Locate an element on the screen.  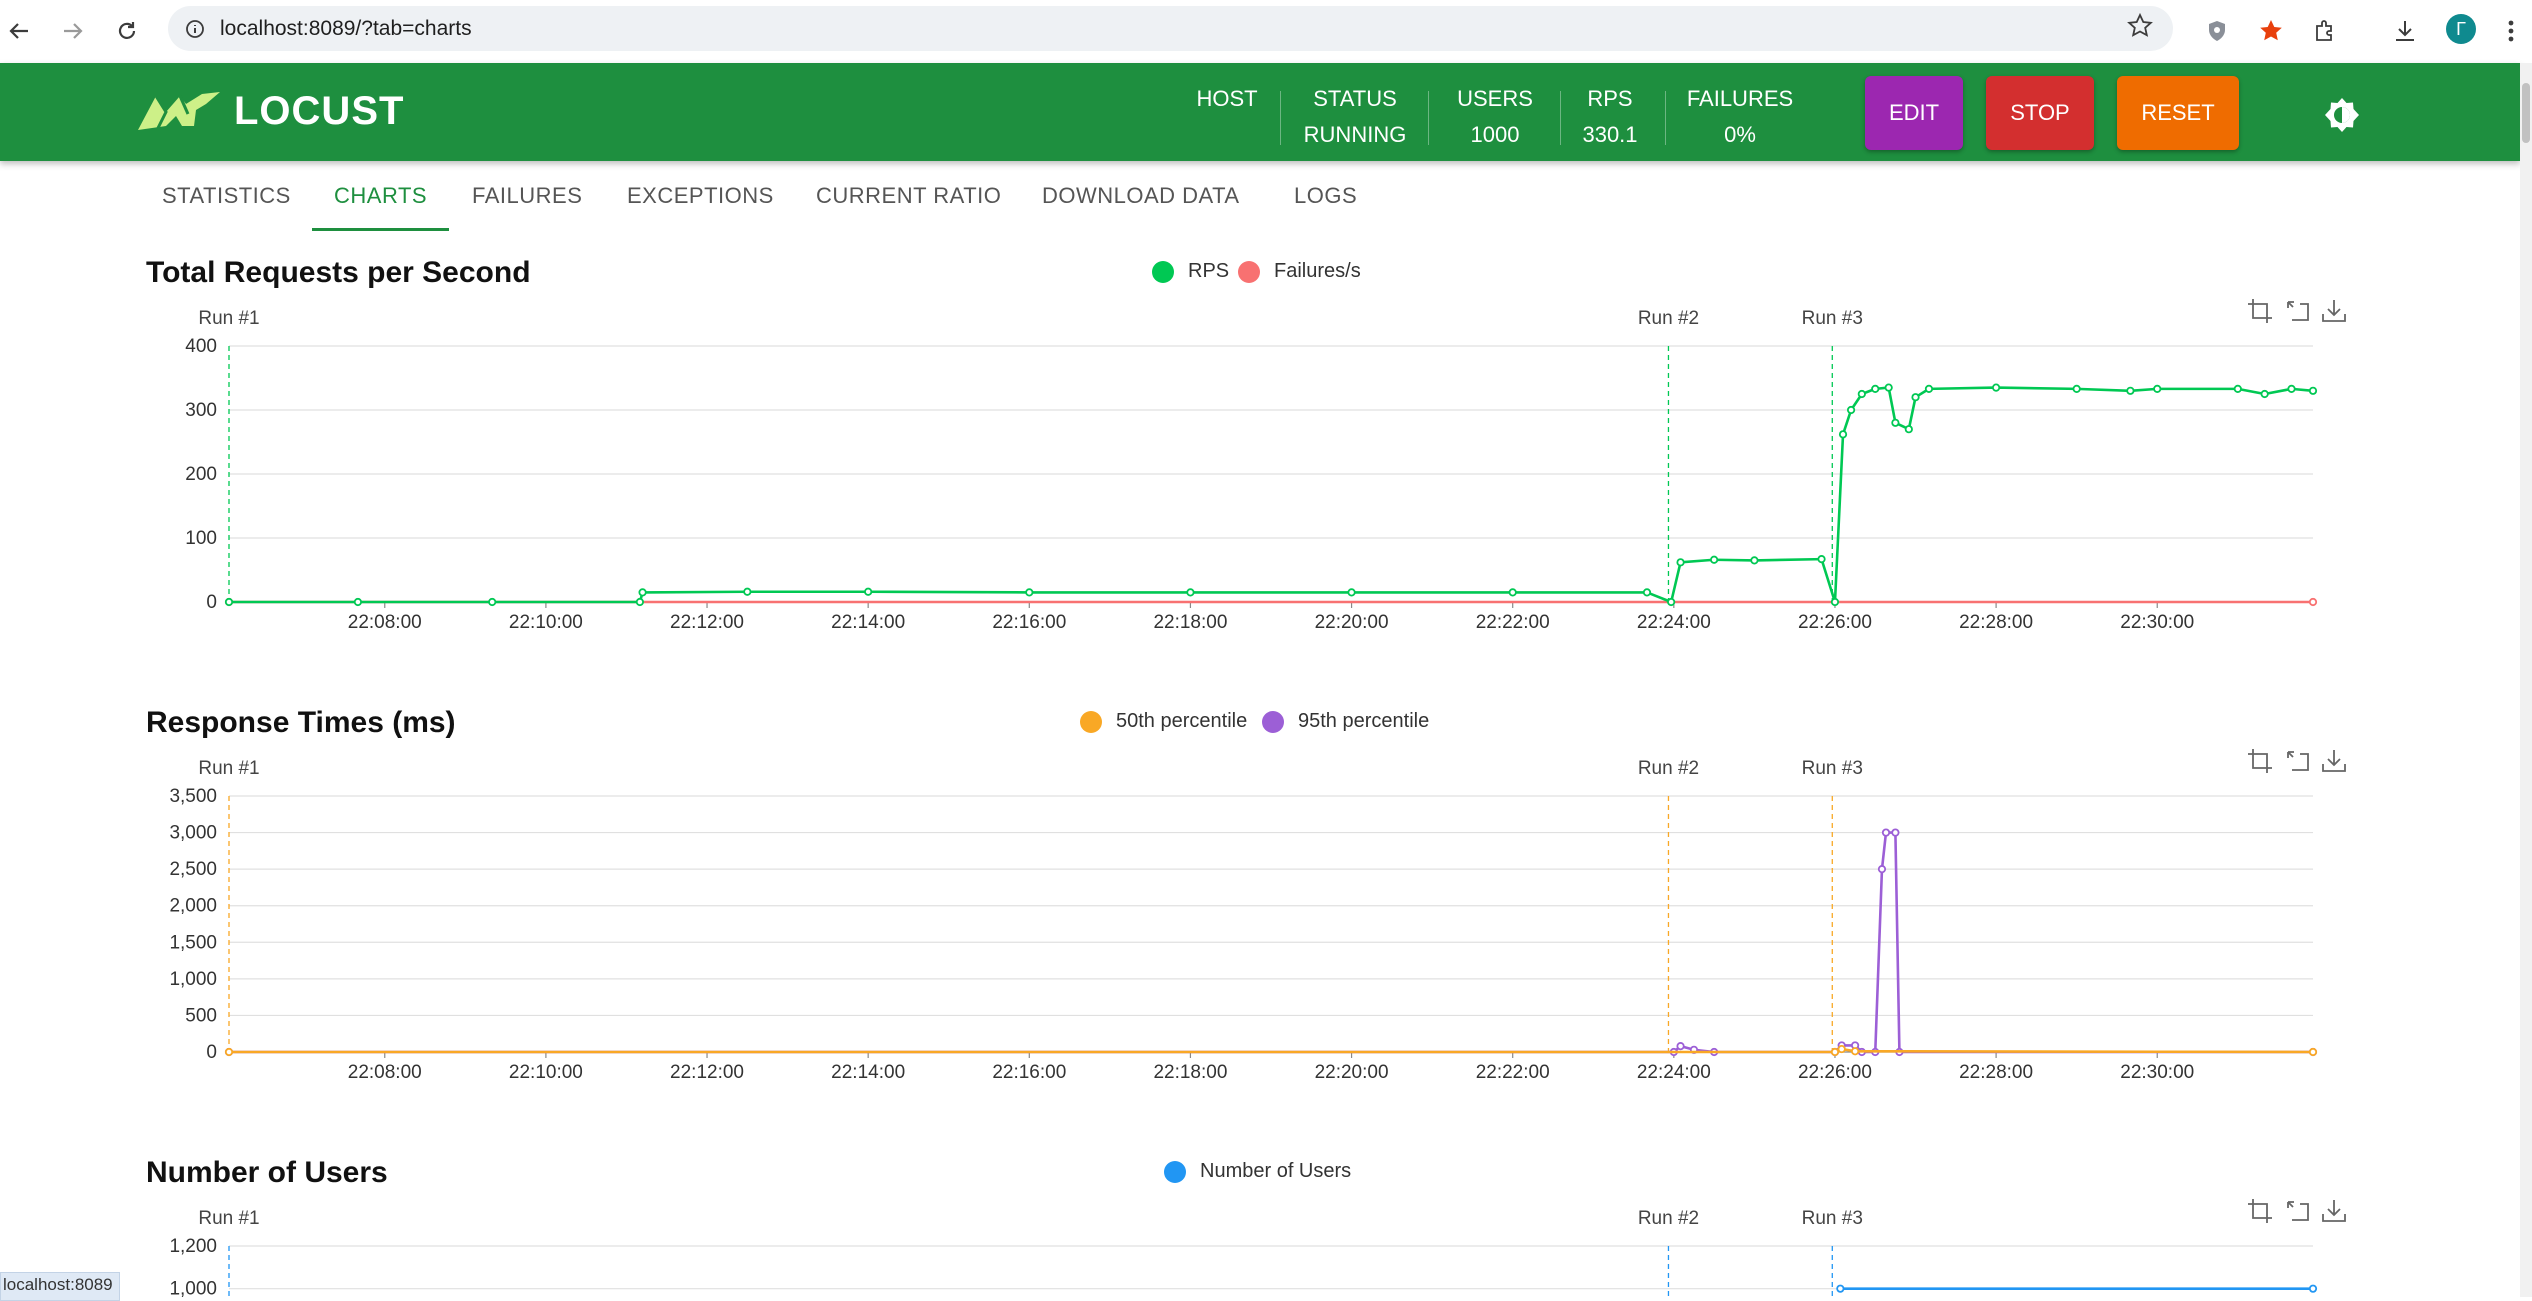
browser-menu-icon is located at coordinates (2511, 31).